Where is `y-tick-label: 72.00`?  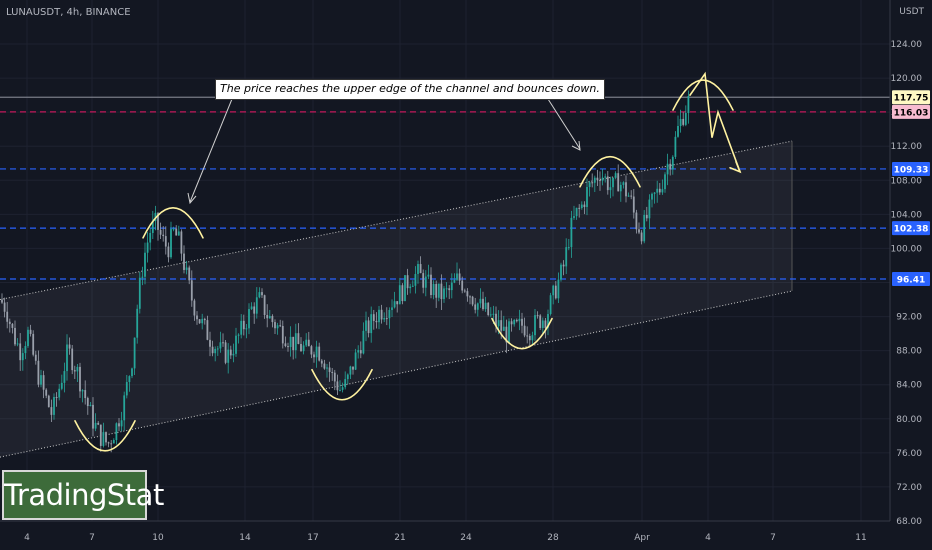 y-tick-label: 72.00 is located at coordinates (909, 488).